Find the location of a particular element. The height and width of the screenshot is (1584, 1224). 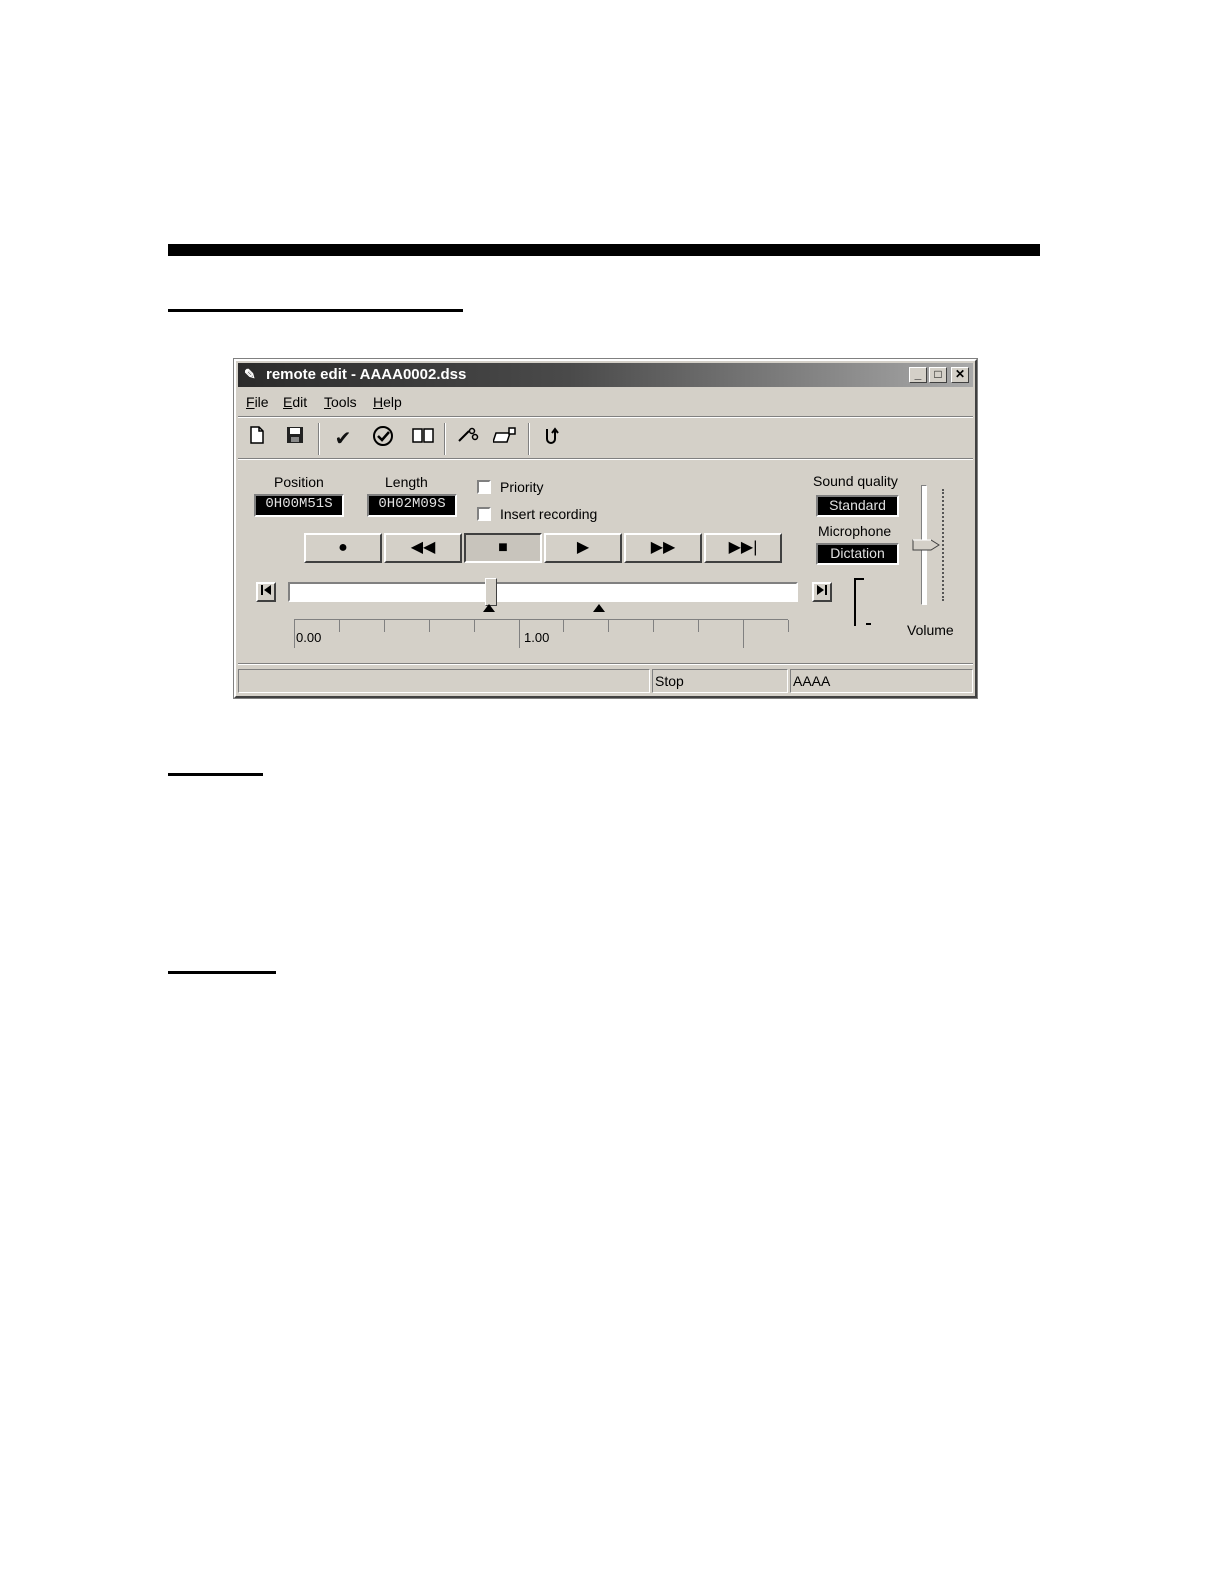

insert-icon is located at coordinates (505, 439).